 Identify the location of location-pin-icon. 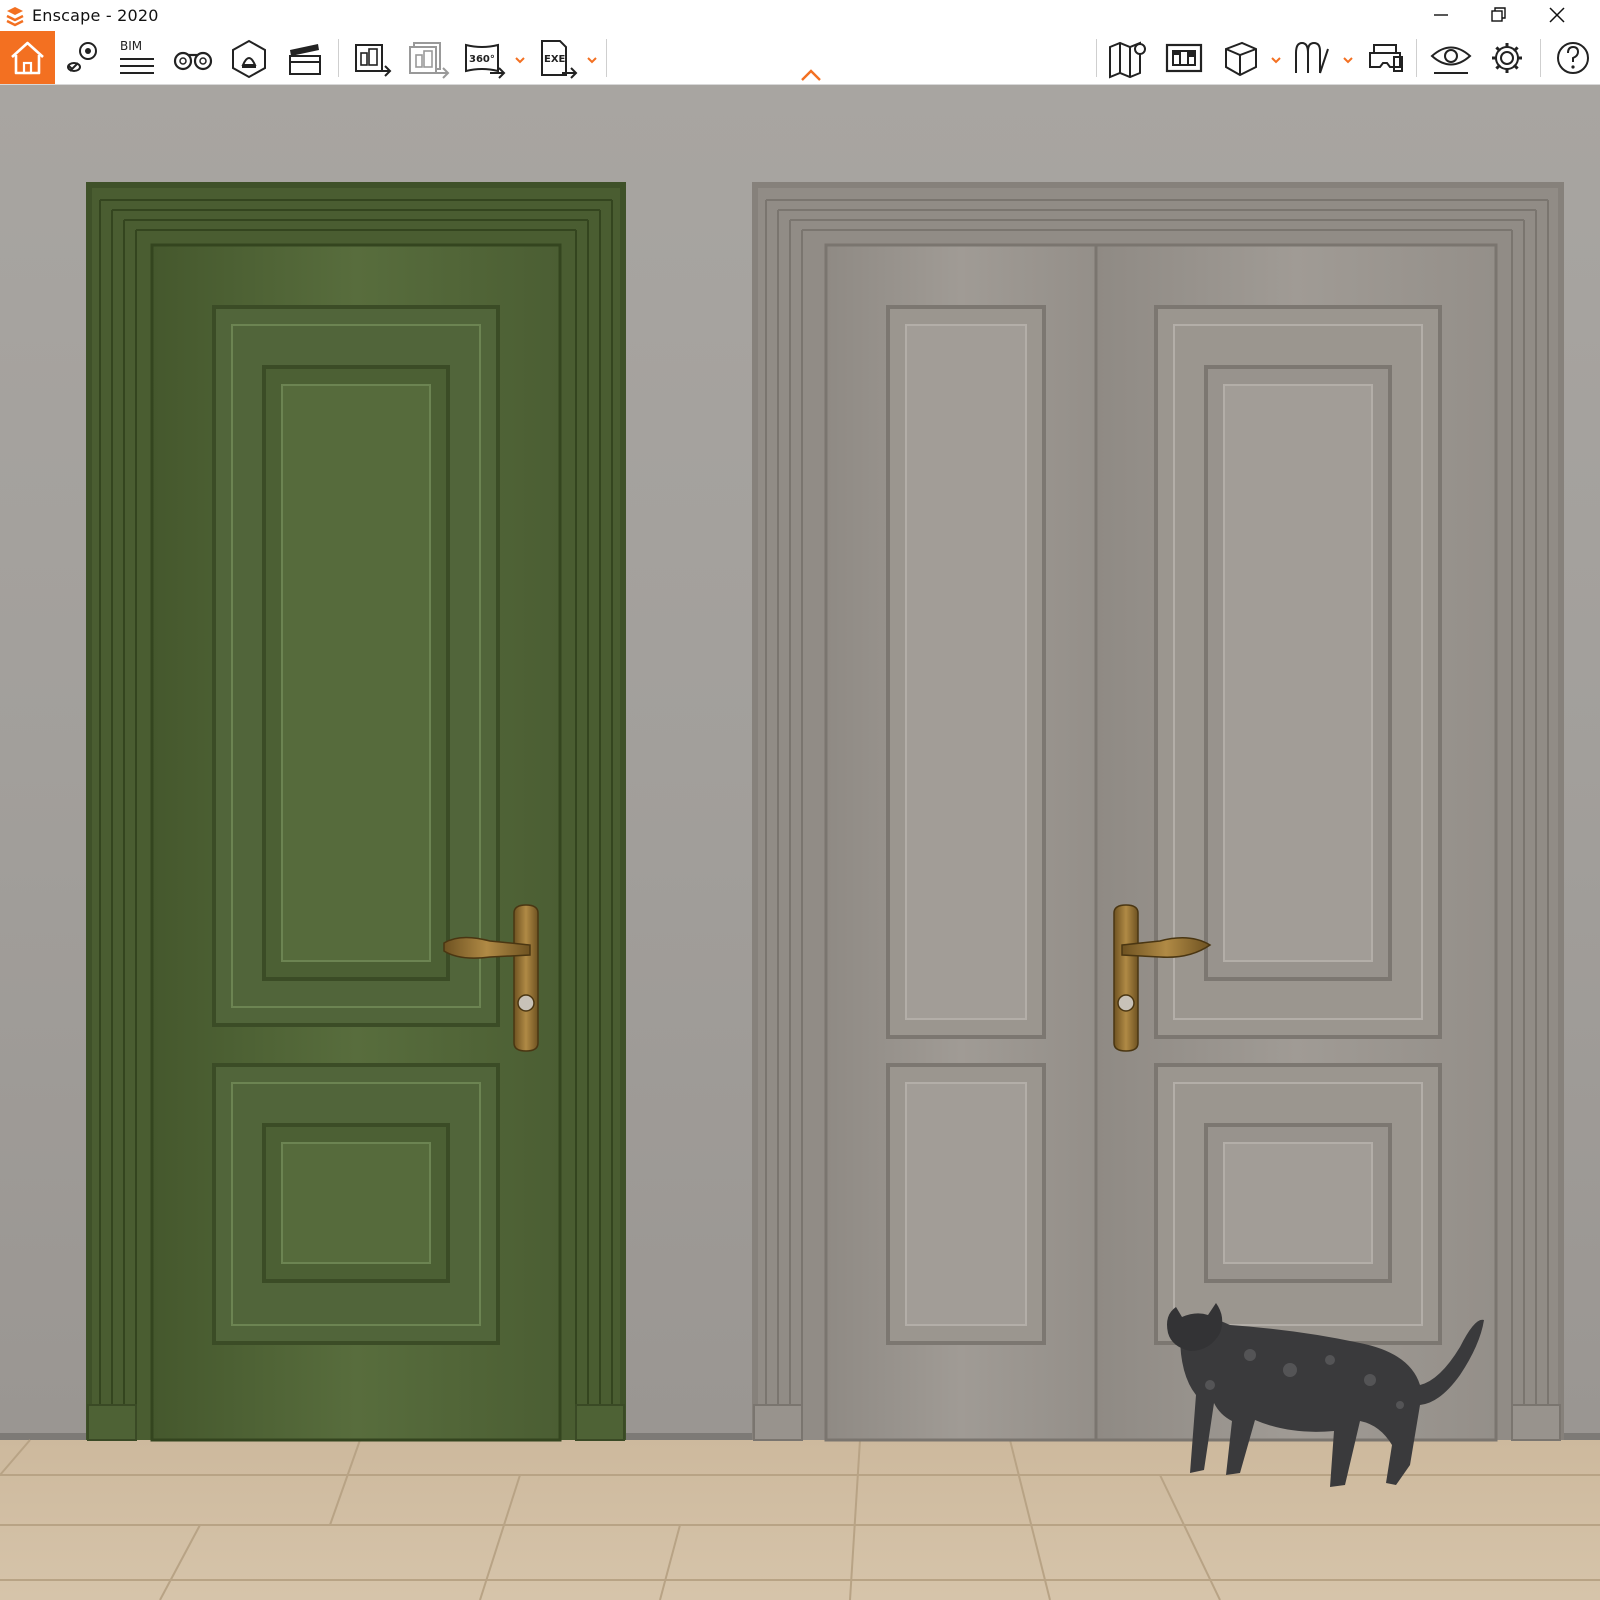
(82, 57).